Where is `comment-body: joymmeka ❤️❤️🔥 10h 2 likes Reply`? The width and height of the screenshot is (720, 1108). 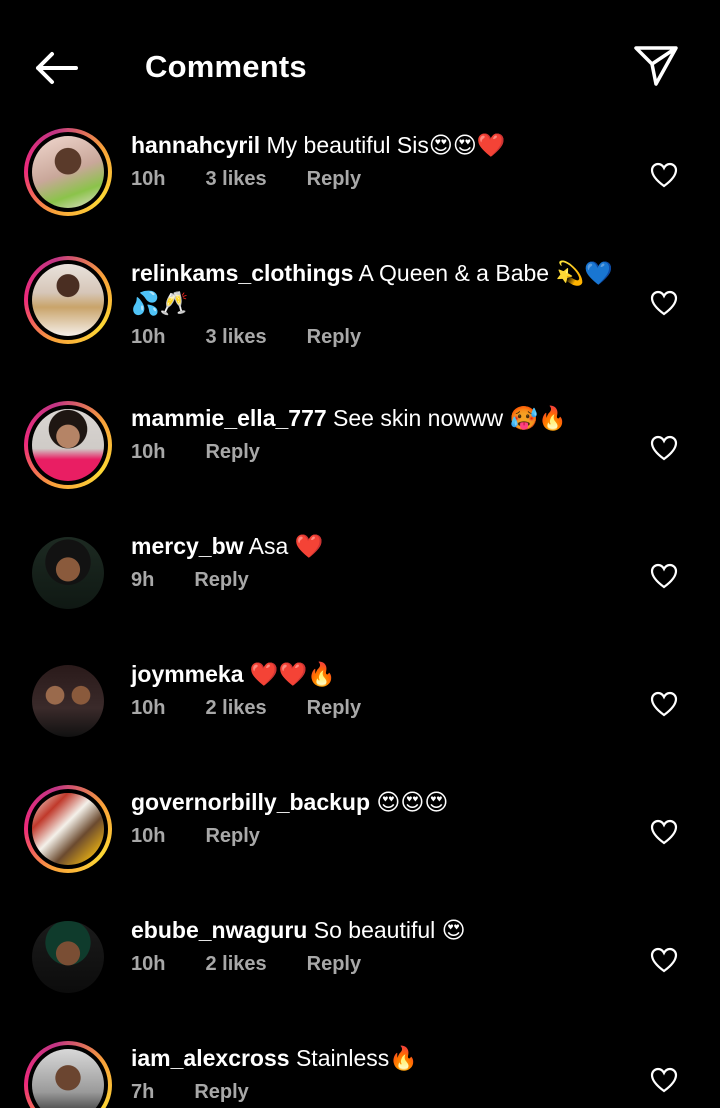
comment-body: joymmeka ❤️❤️🔥 10h 2 likes Reply is located at coordinates (376, 689).